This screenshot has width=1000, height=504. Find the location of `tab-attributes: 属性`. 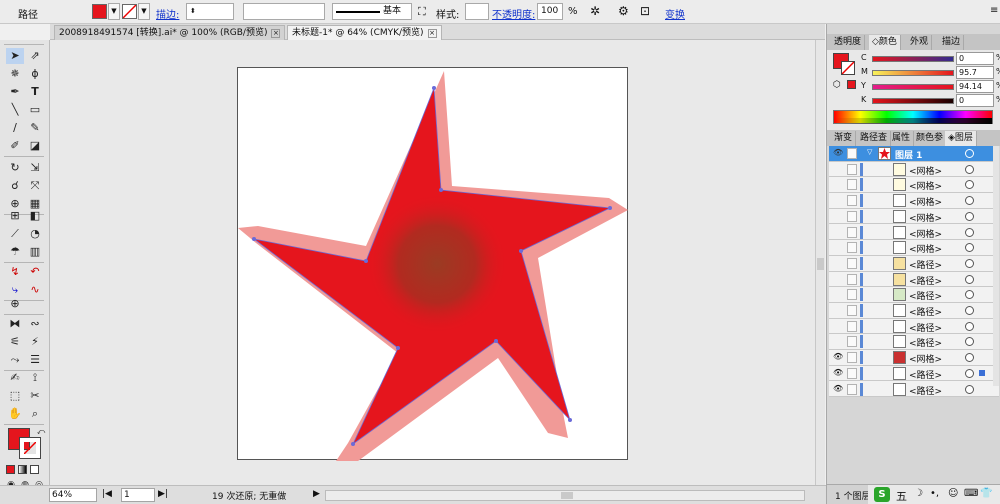

tab-attributes: 属性 is located at coordinates (902, 138).